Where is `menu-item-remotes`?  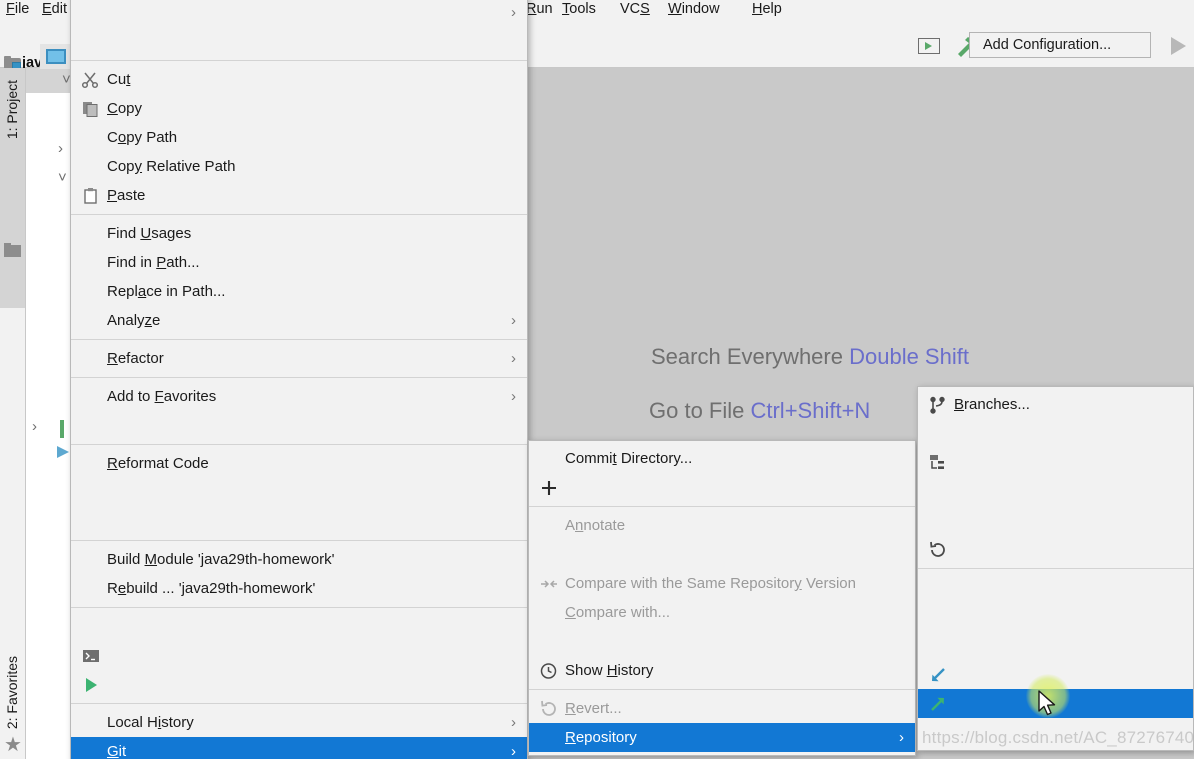 menu-item-remotes is located at coordinates (1055, 587).